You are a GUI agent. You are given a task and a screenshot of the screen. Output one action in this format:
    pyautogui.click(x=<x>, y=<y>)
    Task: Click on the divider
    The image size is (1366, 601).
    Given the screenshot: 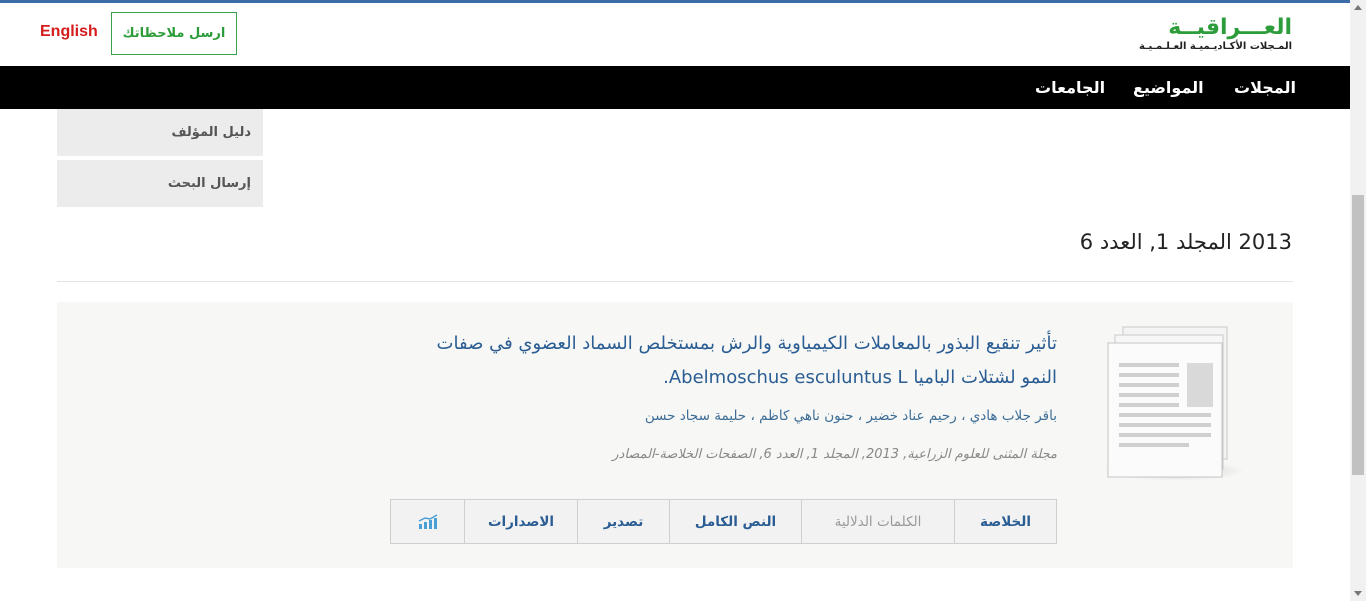 What is the action you would take?
    pyautogui.click(x=675, y=281)
    